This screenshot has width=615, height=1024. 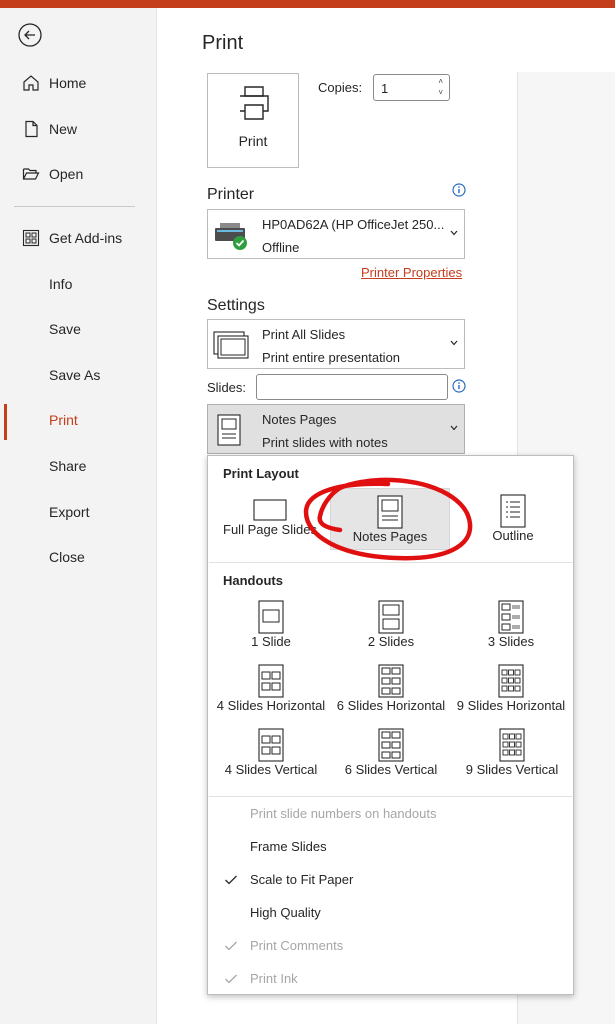 I want to click on handout-2-slides-icon, so click(x=391, y=617).